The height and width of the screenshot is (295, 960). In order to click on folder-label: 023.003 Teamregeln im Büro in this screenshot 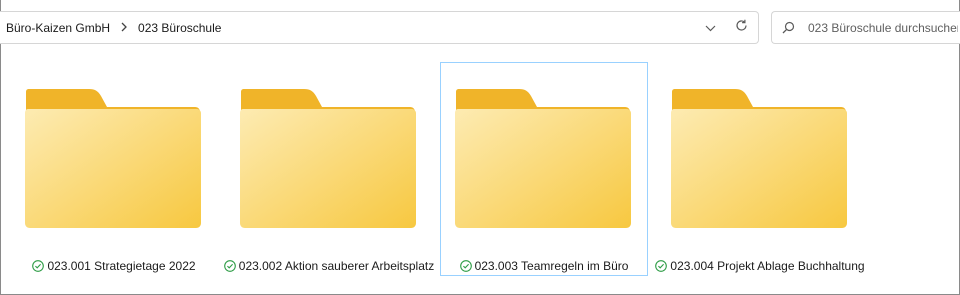, I will do `click(544, 266)`.